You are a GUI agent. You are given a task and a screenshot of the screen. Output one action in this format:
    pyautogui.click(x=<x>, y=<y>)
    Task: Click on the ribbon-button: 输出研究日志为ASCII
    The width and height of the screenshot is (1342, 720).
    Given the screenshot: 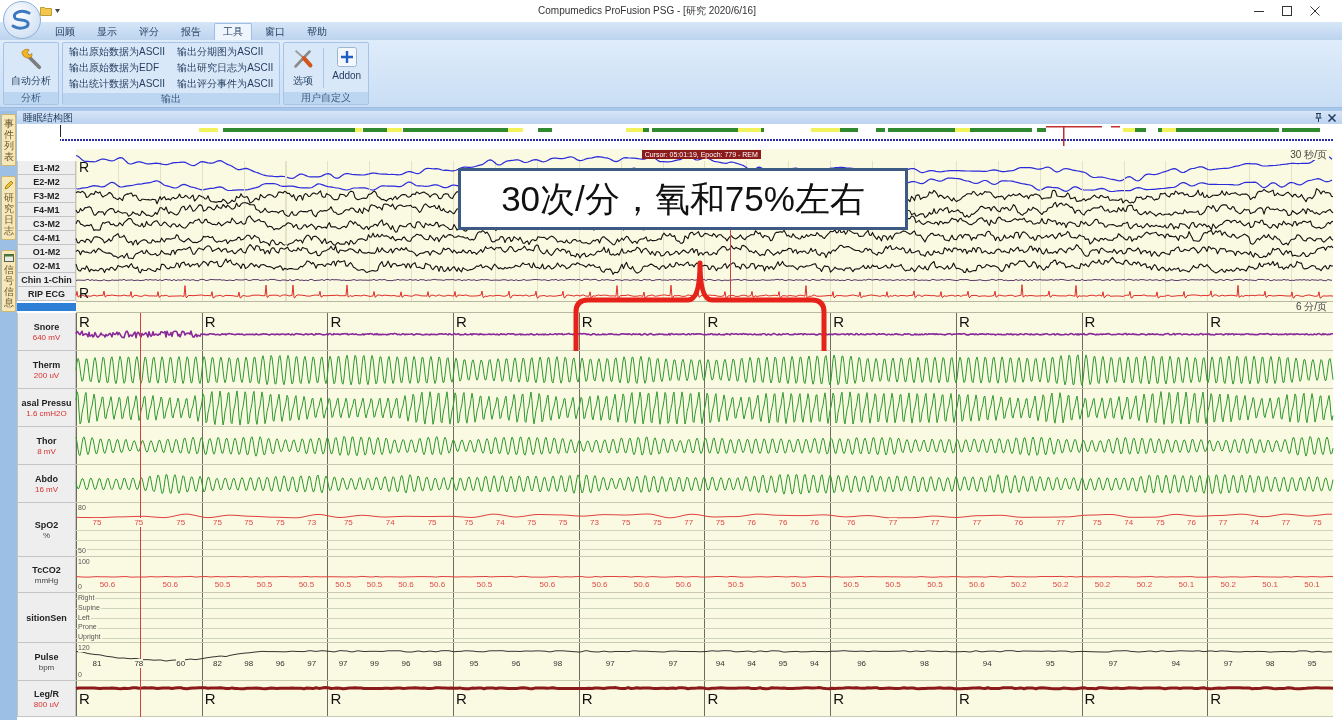 What is the action you would take?
    pyautogui.click(x=225, y=68)
    